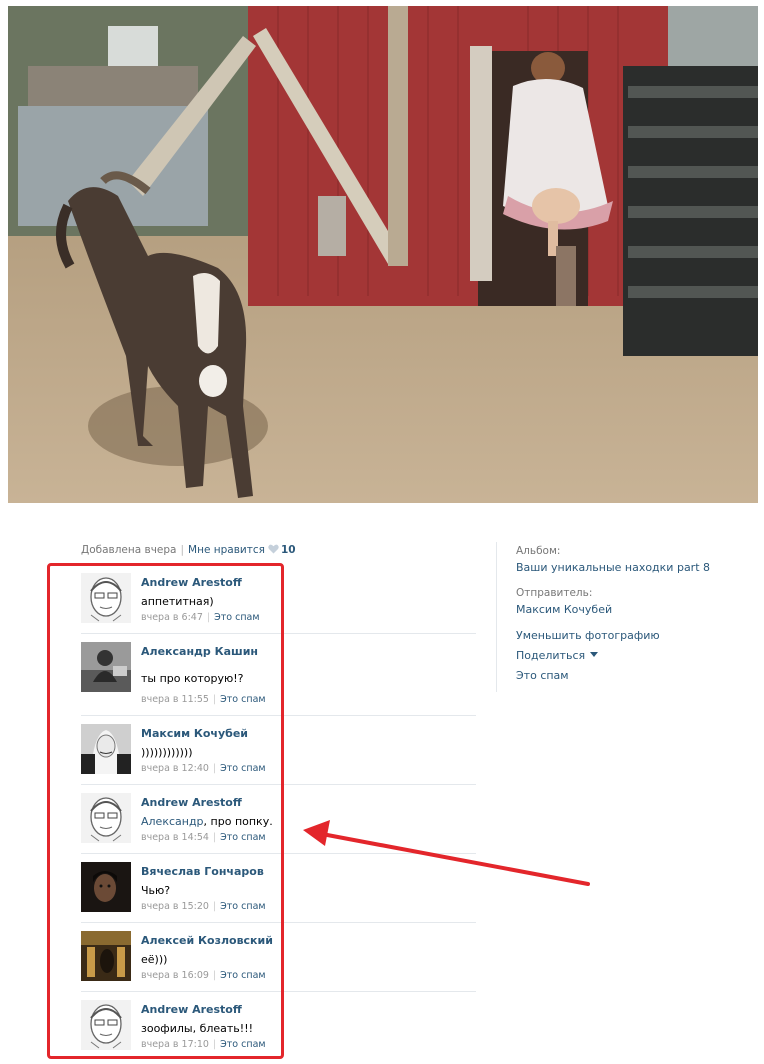 The image size is (764, 1064). What do you see at coordinates (637, 609) in the screenshot?
I see `sender-link: Максим Кочубей` at bounding box center [637, 609].